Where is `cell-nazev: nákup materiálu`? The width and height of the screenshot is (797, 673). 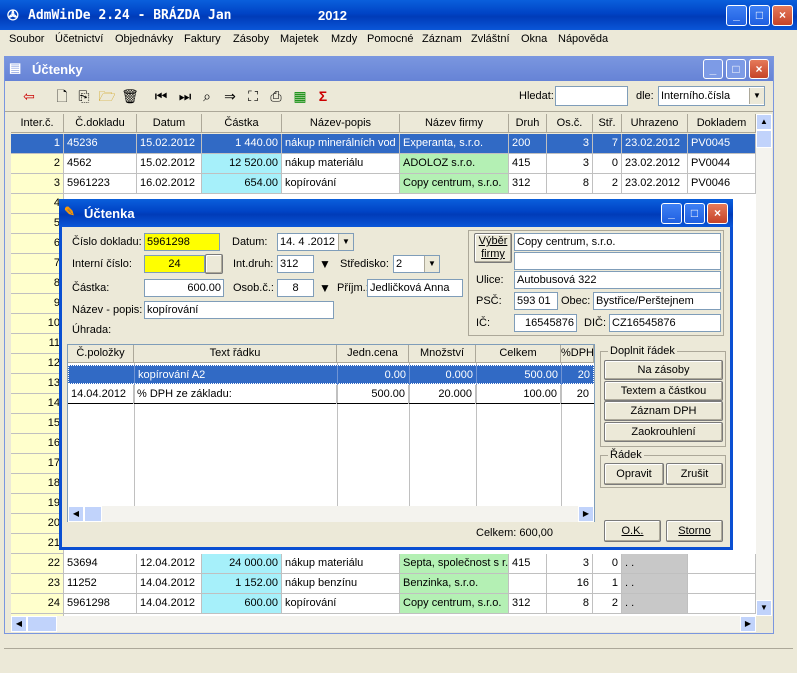
cell-nazev: nákup materiálu is located at coordinates (341, 564).